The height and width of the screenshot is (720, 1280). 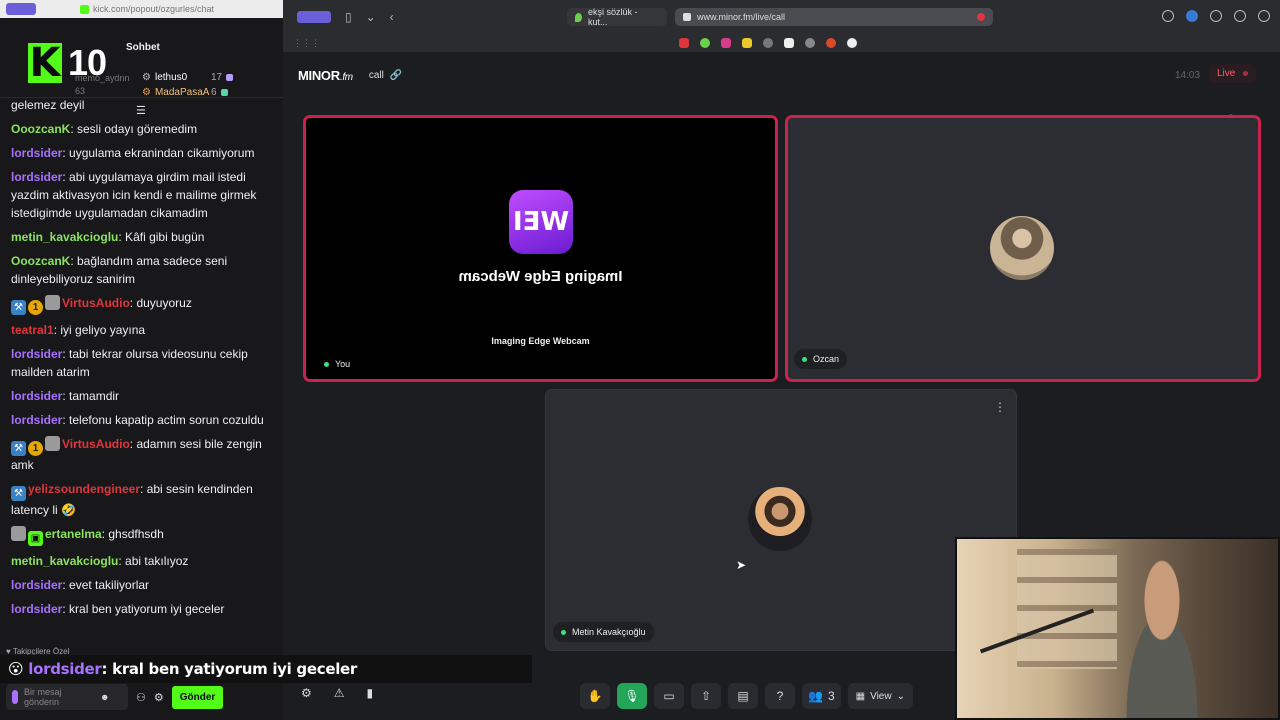 What do you see at coordinates (810, 43) in the screenshot?
I see `web-bookmark-icon` at bounding box center [810, 43].